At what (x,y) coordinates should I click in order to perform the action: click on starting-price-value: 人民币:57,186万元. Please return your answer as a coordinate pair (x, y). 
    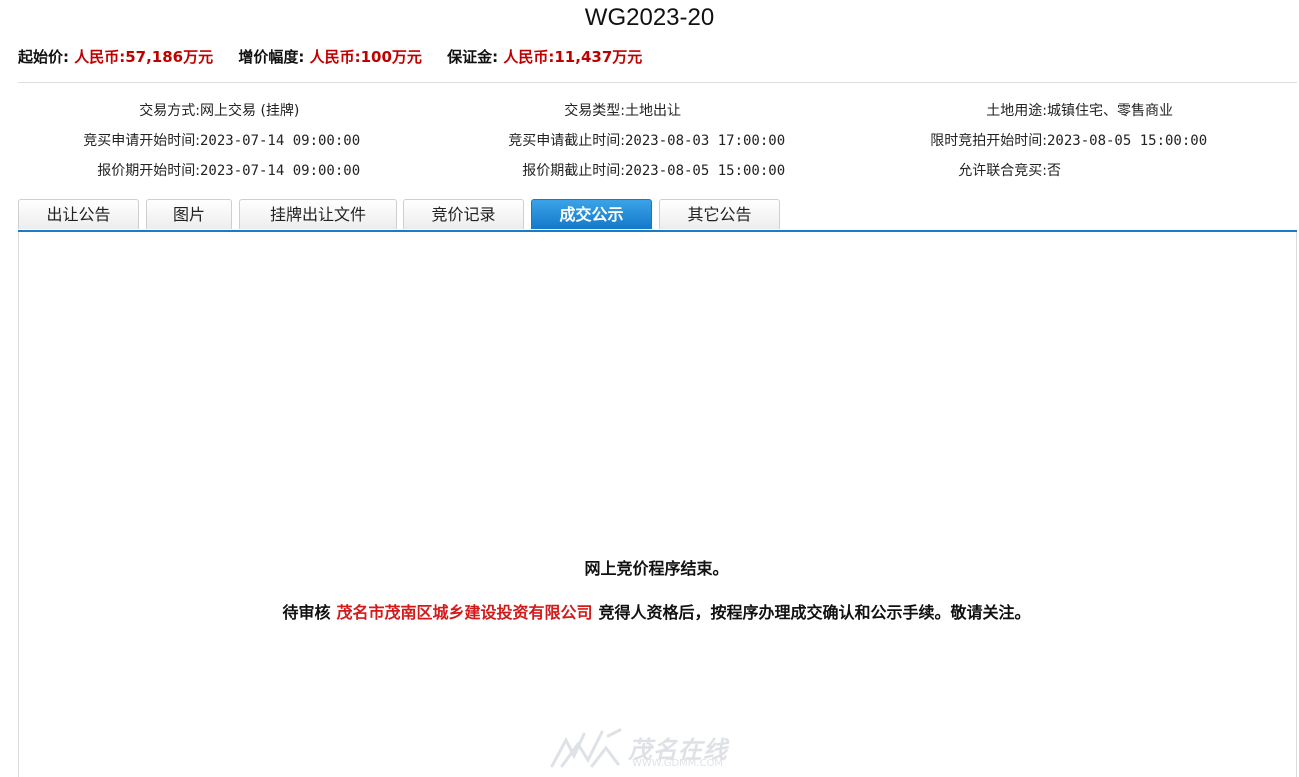
    Looking at the image, I should click on (144, 57).